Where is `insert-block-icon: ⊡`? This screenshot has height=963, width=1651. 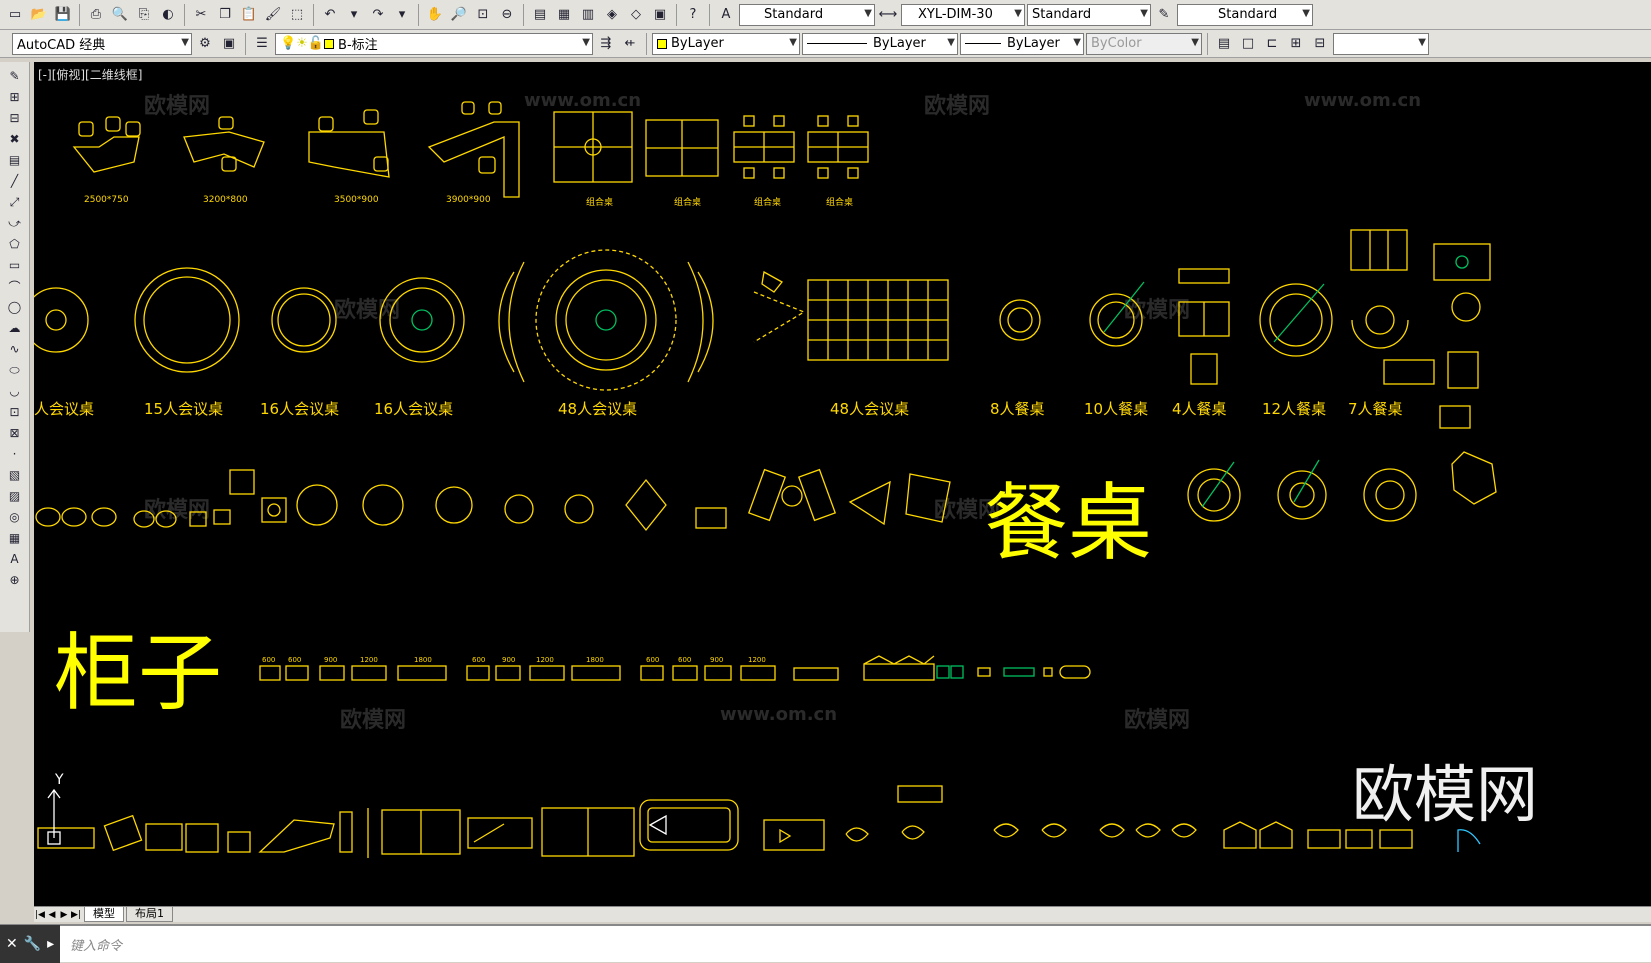 insert-block-icon: ⊡ is located at coordinates (15, 412).